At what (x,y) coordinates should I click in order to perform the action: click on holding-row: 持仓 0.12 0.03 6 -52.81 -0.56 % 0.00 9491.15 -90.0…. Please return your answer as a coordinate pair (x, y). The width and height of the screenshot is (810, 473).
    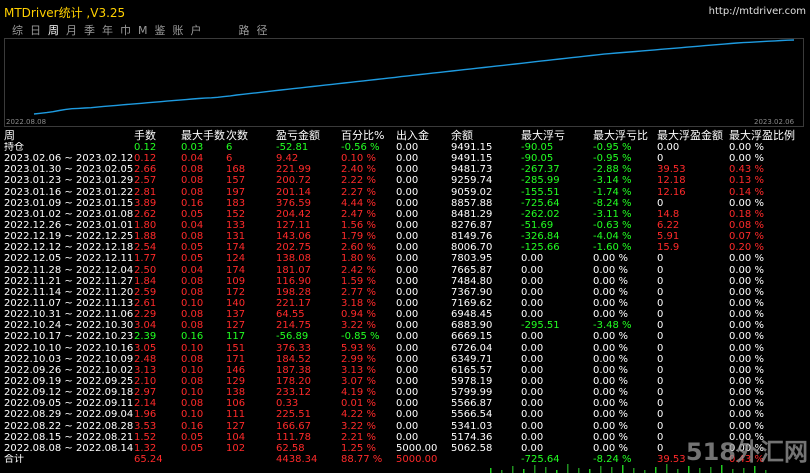
    Looking at the image, I should click on (407, 147).